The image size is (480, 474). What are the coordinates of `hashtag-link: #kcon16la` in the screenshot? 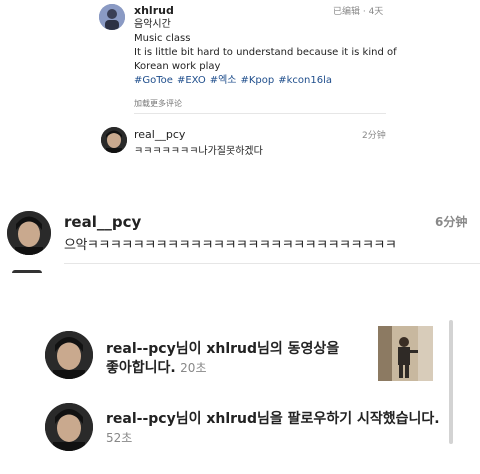 It's located at (305, 80).